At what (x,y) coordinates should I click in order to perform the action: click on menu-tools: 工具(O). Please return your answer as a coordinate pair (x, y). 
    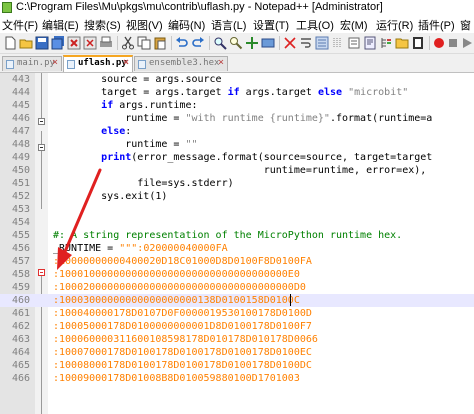
    Looking at the image, I should click on (315, 25).